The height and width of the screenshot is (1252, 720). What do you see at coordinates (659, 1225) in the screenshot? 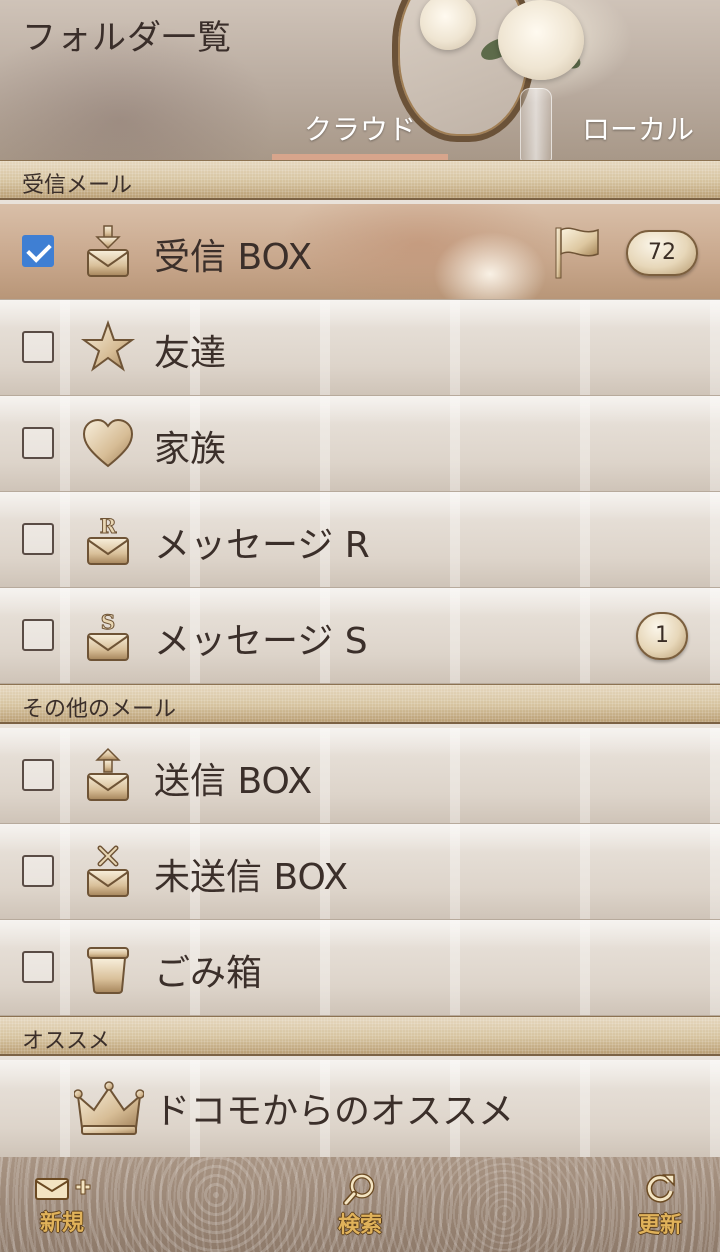
I see `refresh-label: 更新` at bounding box center [659, 1225].